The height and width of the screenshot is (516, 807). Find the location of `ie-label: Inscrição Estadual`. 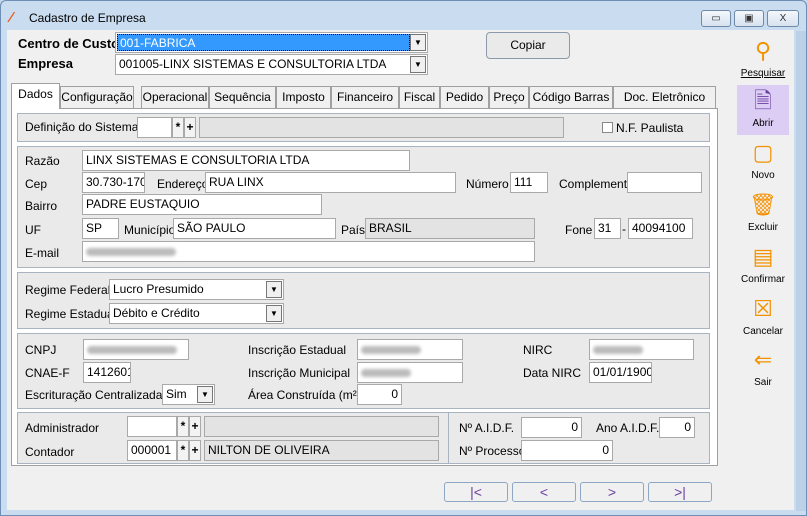

ie-label: Inscrição Estadual is located at coordinates (297, 350).